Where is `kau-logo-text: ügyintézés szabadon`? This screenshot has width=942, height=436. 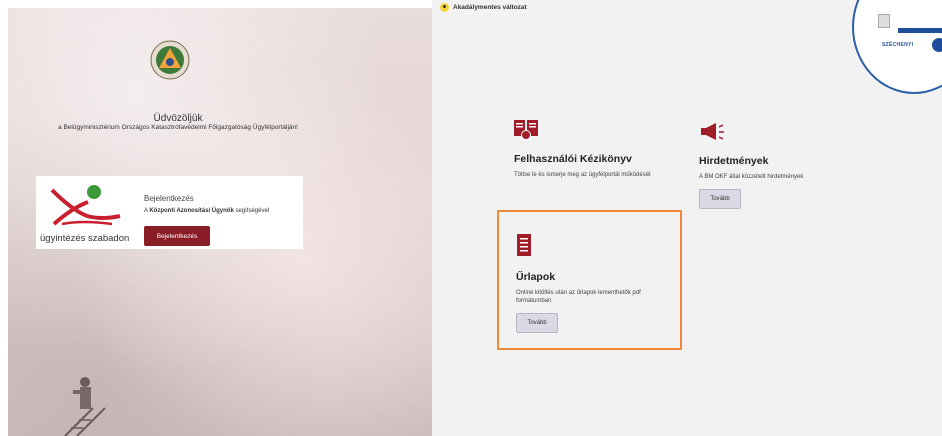 kau-logo-text: ügyintézés szabadon is located at coordinates (85, 238).